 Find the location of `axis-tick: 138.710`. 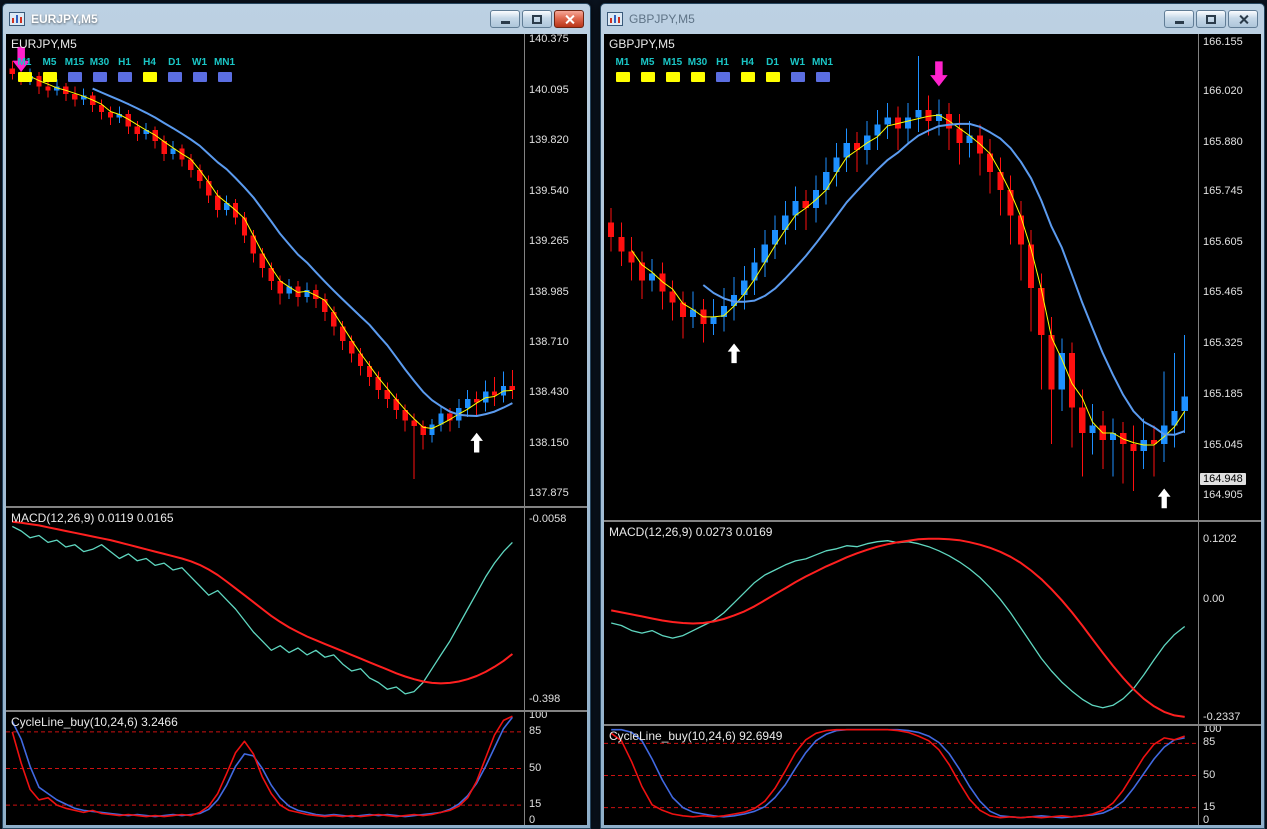

axis-tick: 138.710 is located at coordinates (549, 341).